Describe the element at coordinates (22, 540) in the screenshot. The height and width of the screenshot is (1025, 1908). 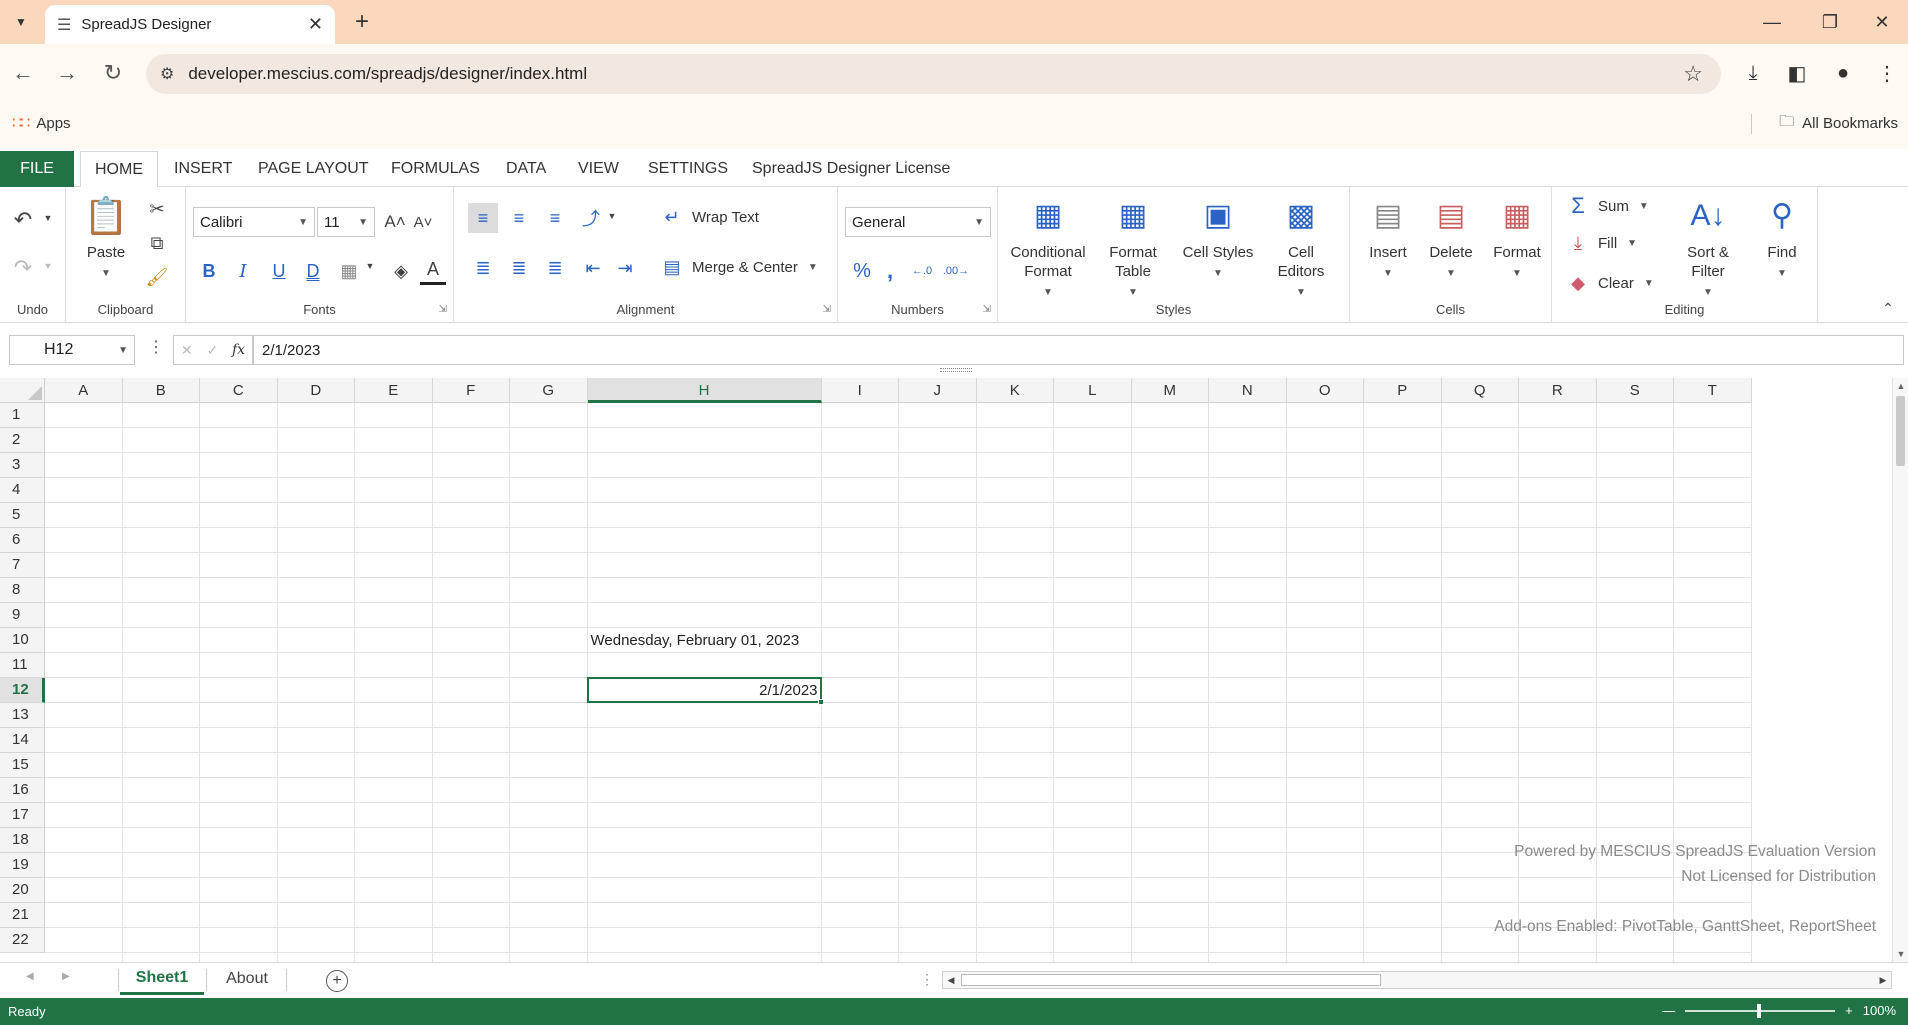
I see `row-header: 6` at that location.